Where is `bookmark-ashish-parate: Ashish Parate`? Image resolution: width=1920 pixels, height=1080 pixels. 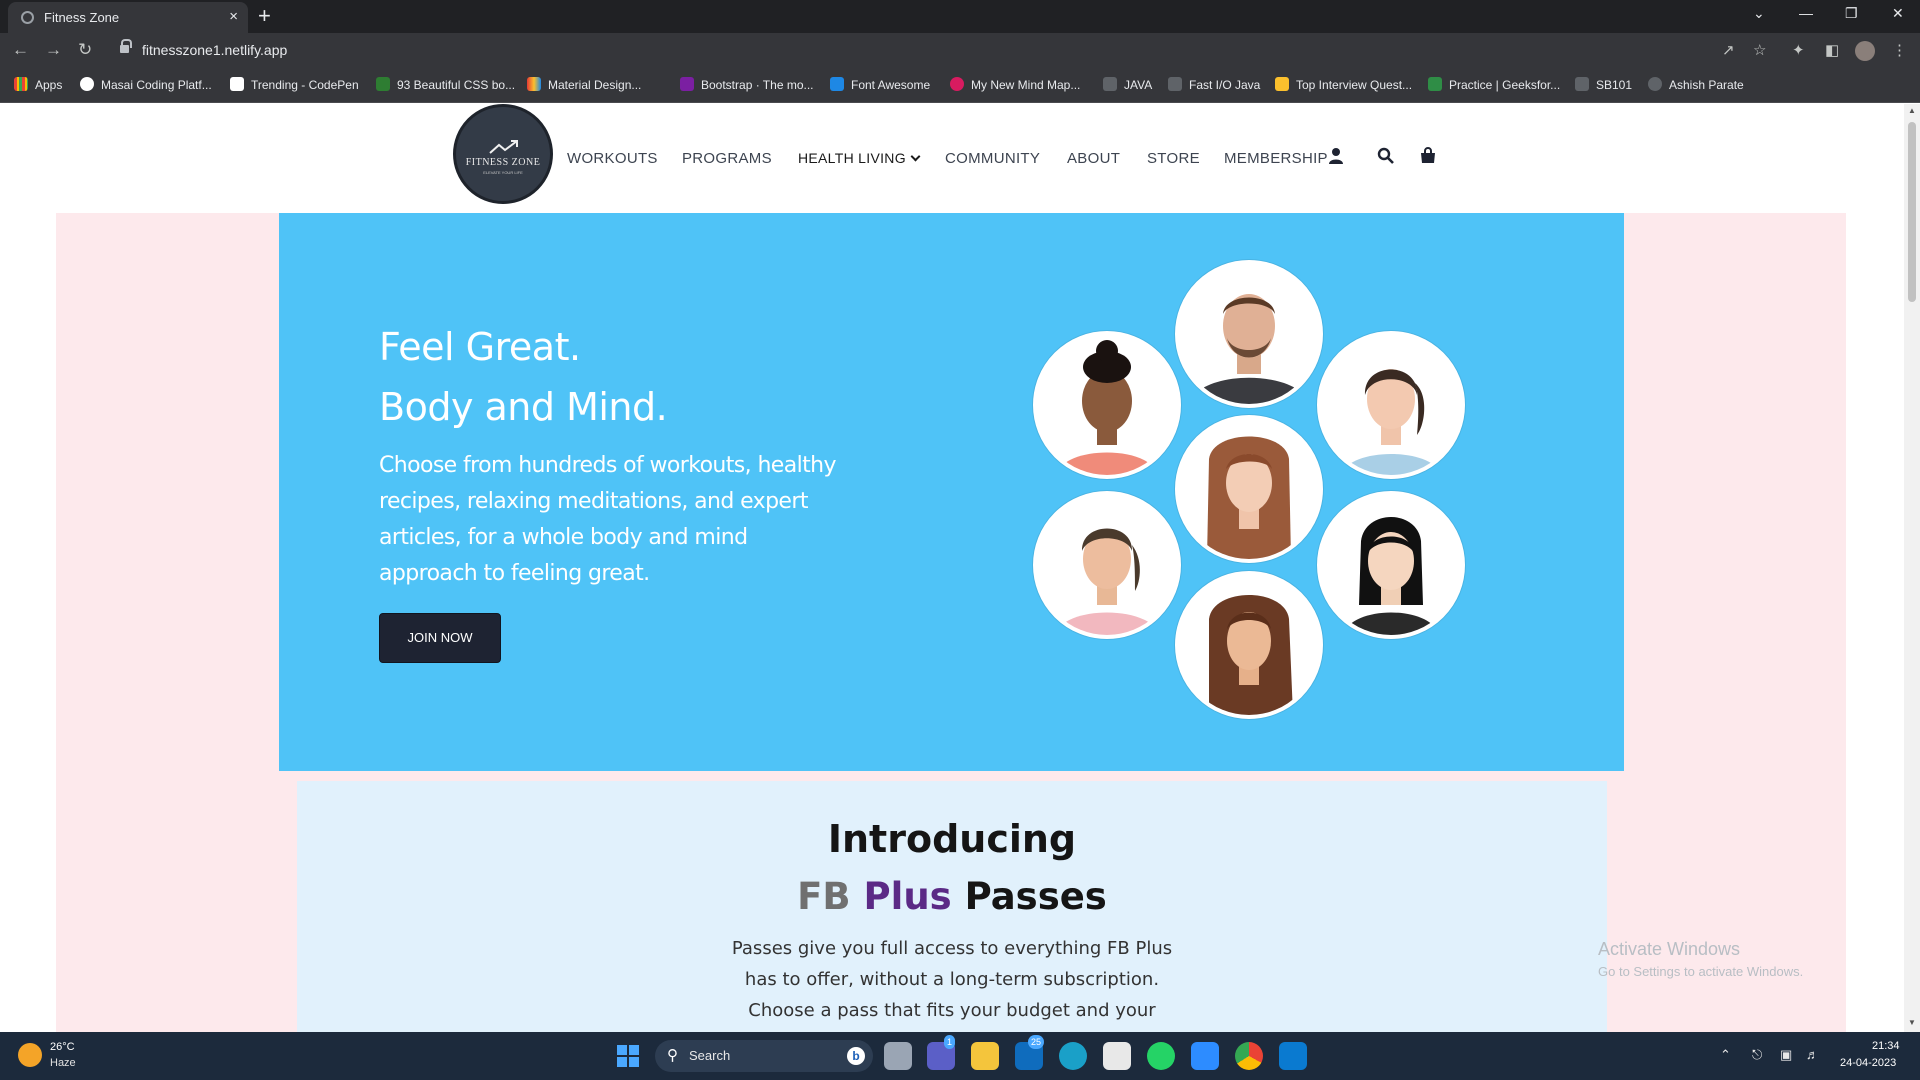
bookmark-ashish-parate: Ashish Parate is located at coordinates (1696, 84).